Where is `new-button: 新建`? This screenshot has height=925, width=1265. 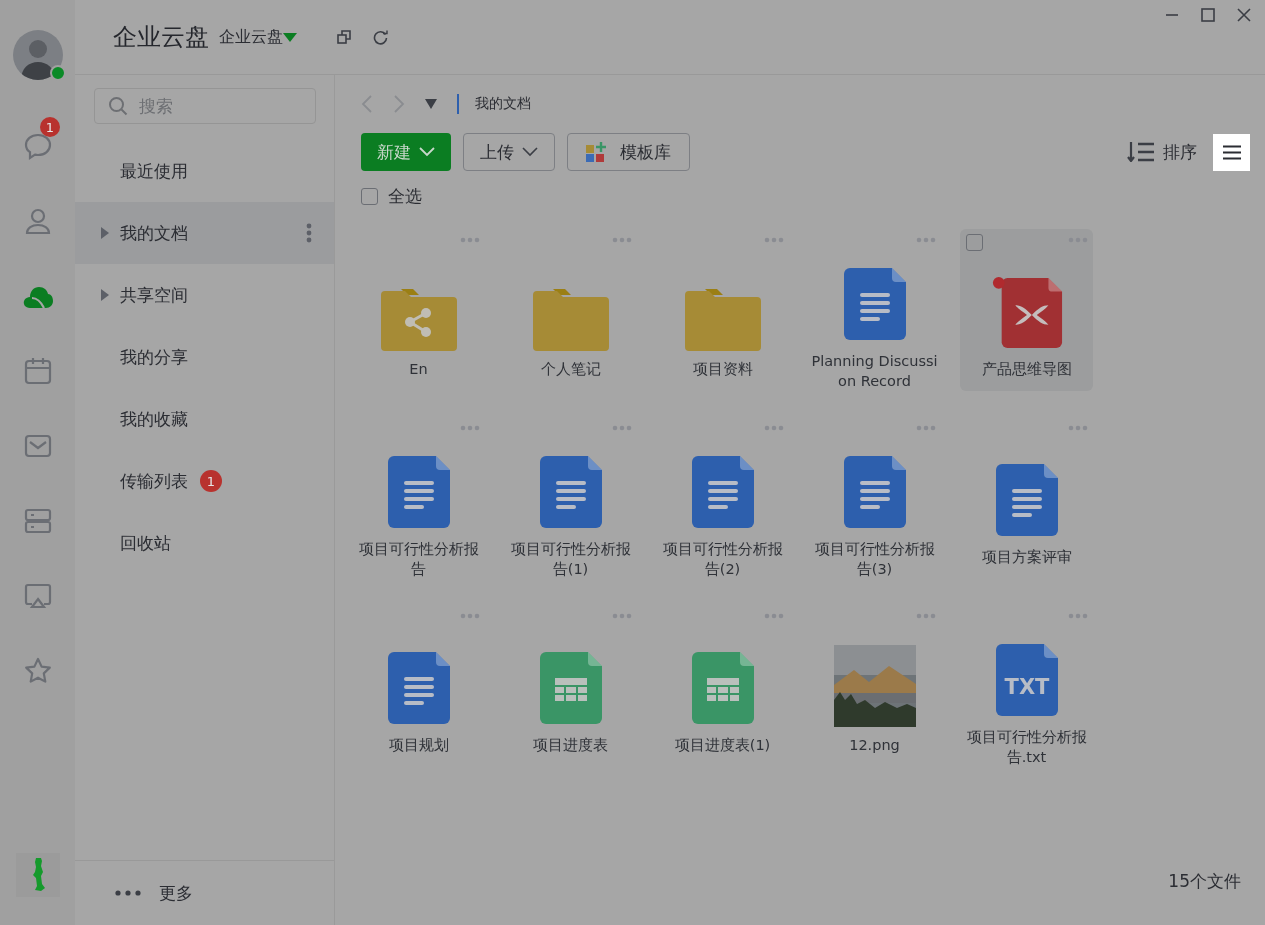
new-button: 新建 is located at coordinates (406, 152).